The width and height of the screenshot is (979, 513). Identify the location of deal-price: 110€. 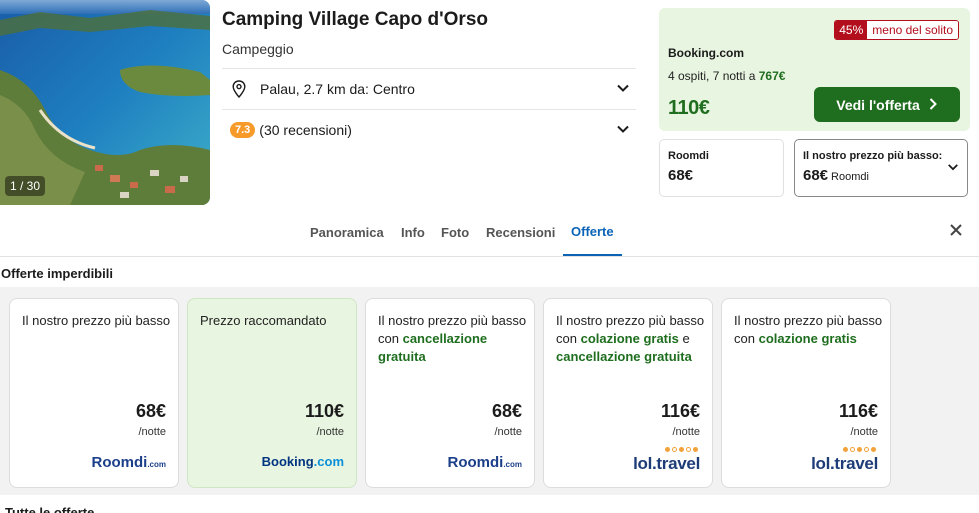
(689, 108).